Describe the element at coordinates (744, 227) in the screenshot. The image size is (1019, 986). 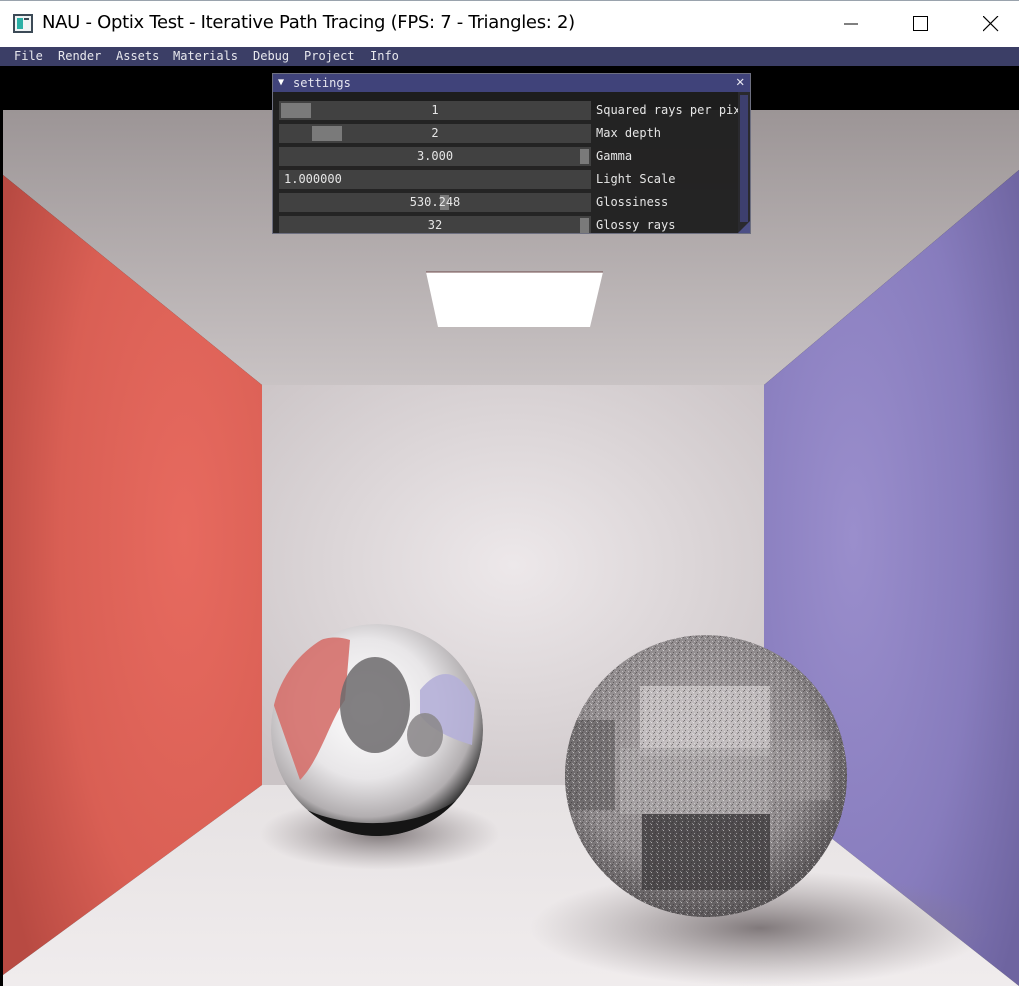
I see `resize-grip-icon` at that location.